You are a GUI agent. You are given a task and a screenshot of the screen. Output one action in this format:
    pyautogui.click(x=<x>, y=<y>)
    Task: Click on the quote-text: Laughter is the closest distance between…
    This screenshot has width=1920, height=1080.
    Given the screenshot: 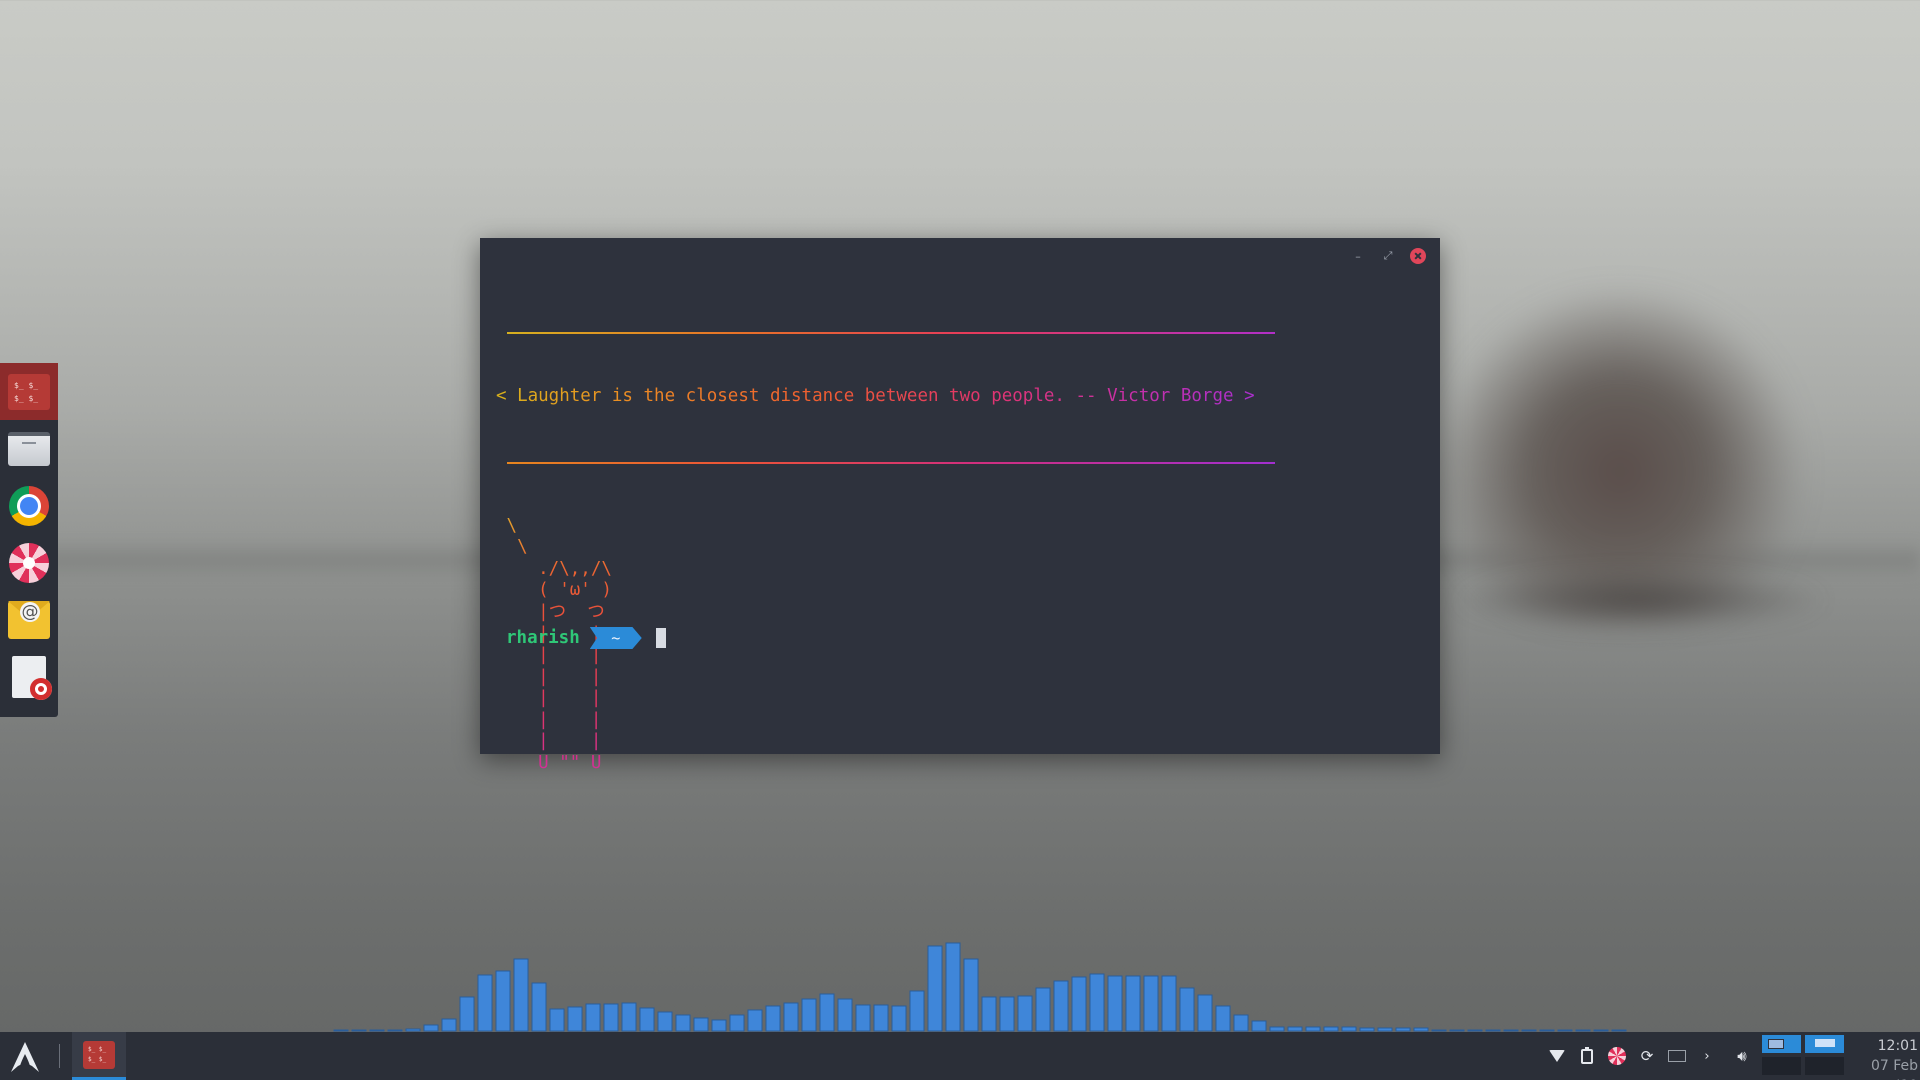 What is the action you would take?
    pyautogui.click(x=875, y=395)
    